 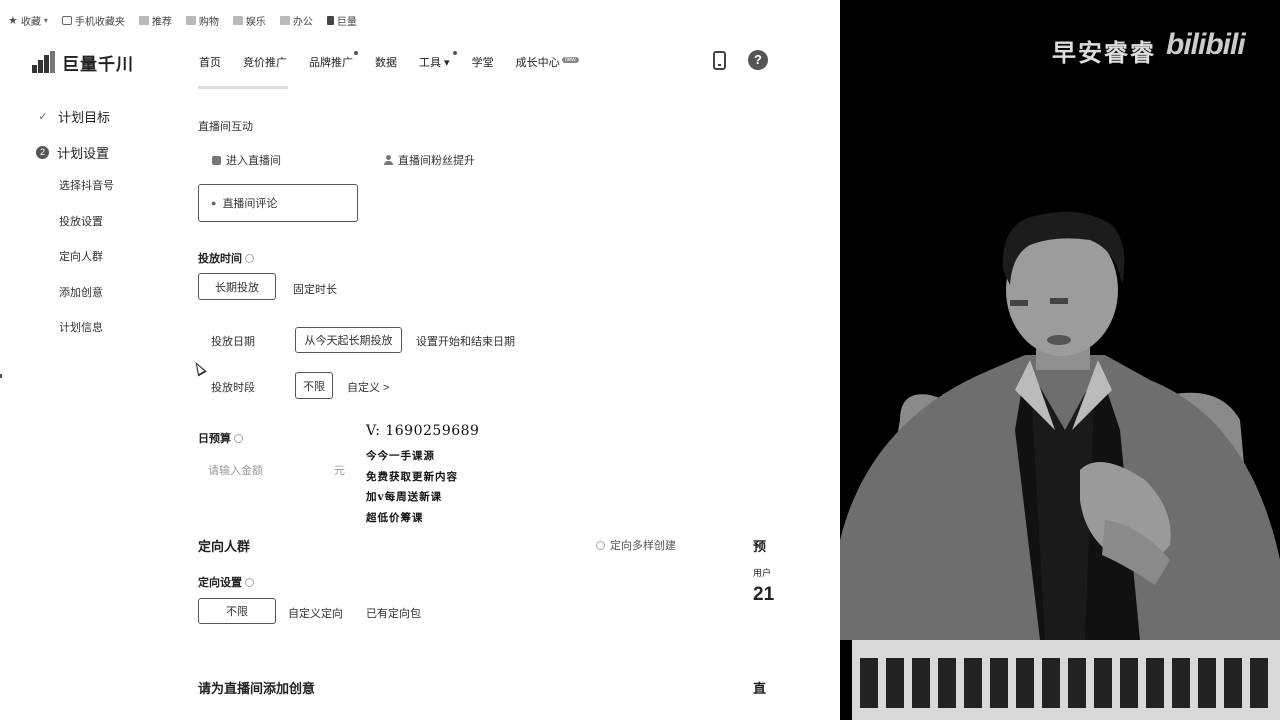 I want to click on live-preview-cut: 直, so click(x=760, y=688).